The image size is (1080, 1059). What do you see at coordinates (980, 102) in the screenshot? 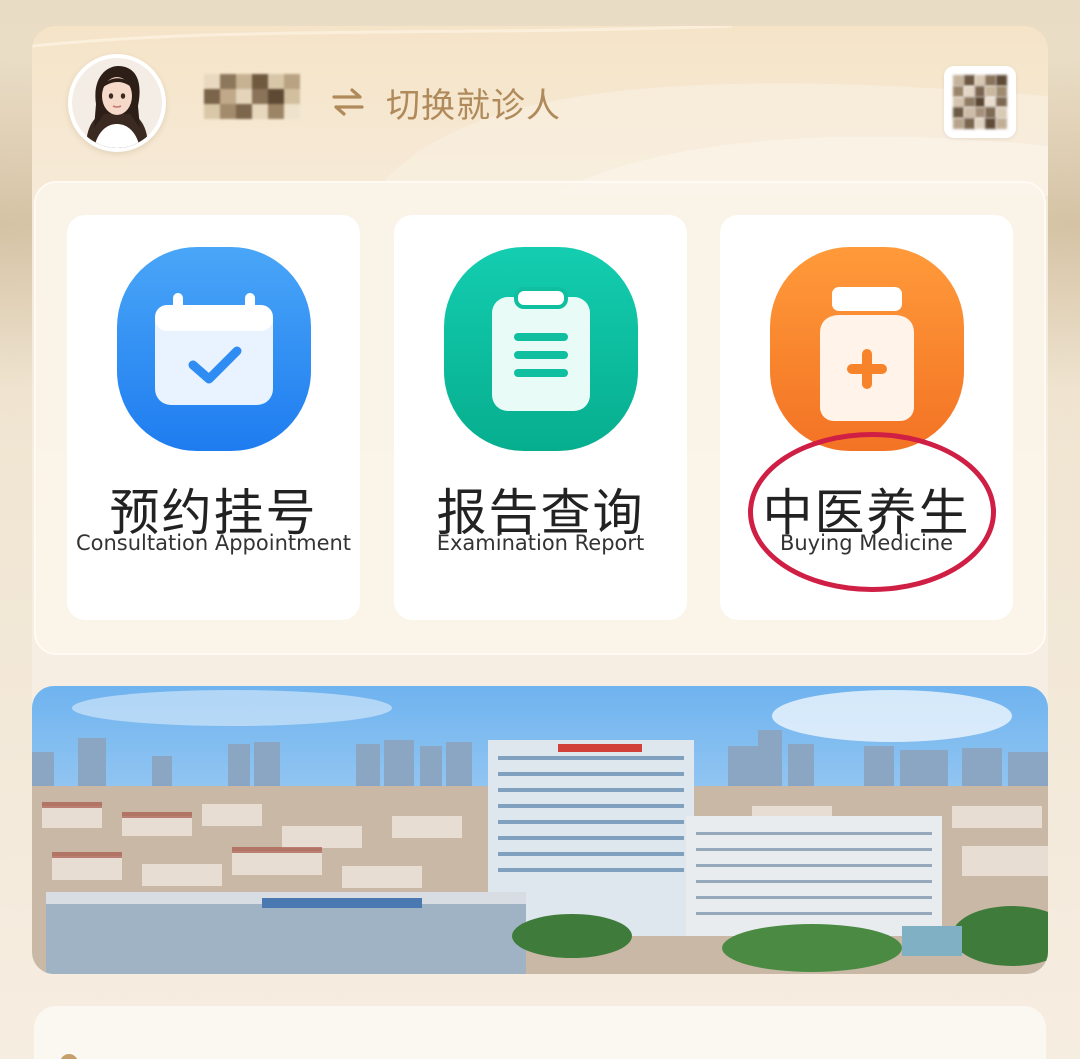
I see `qr-code-button` at bounding box center [980, 102].